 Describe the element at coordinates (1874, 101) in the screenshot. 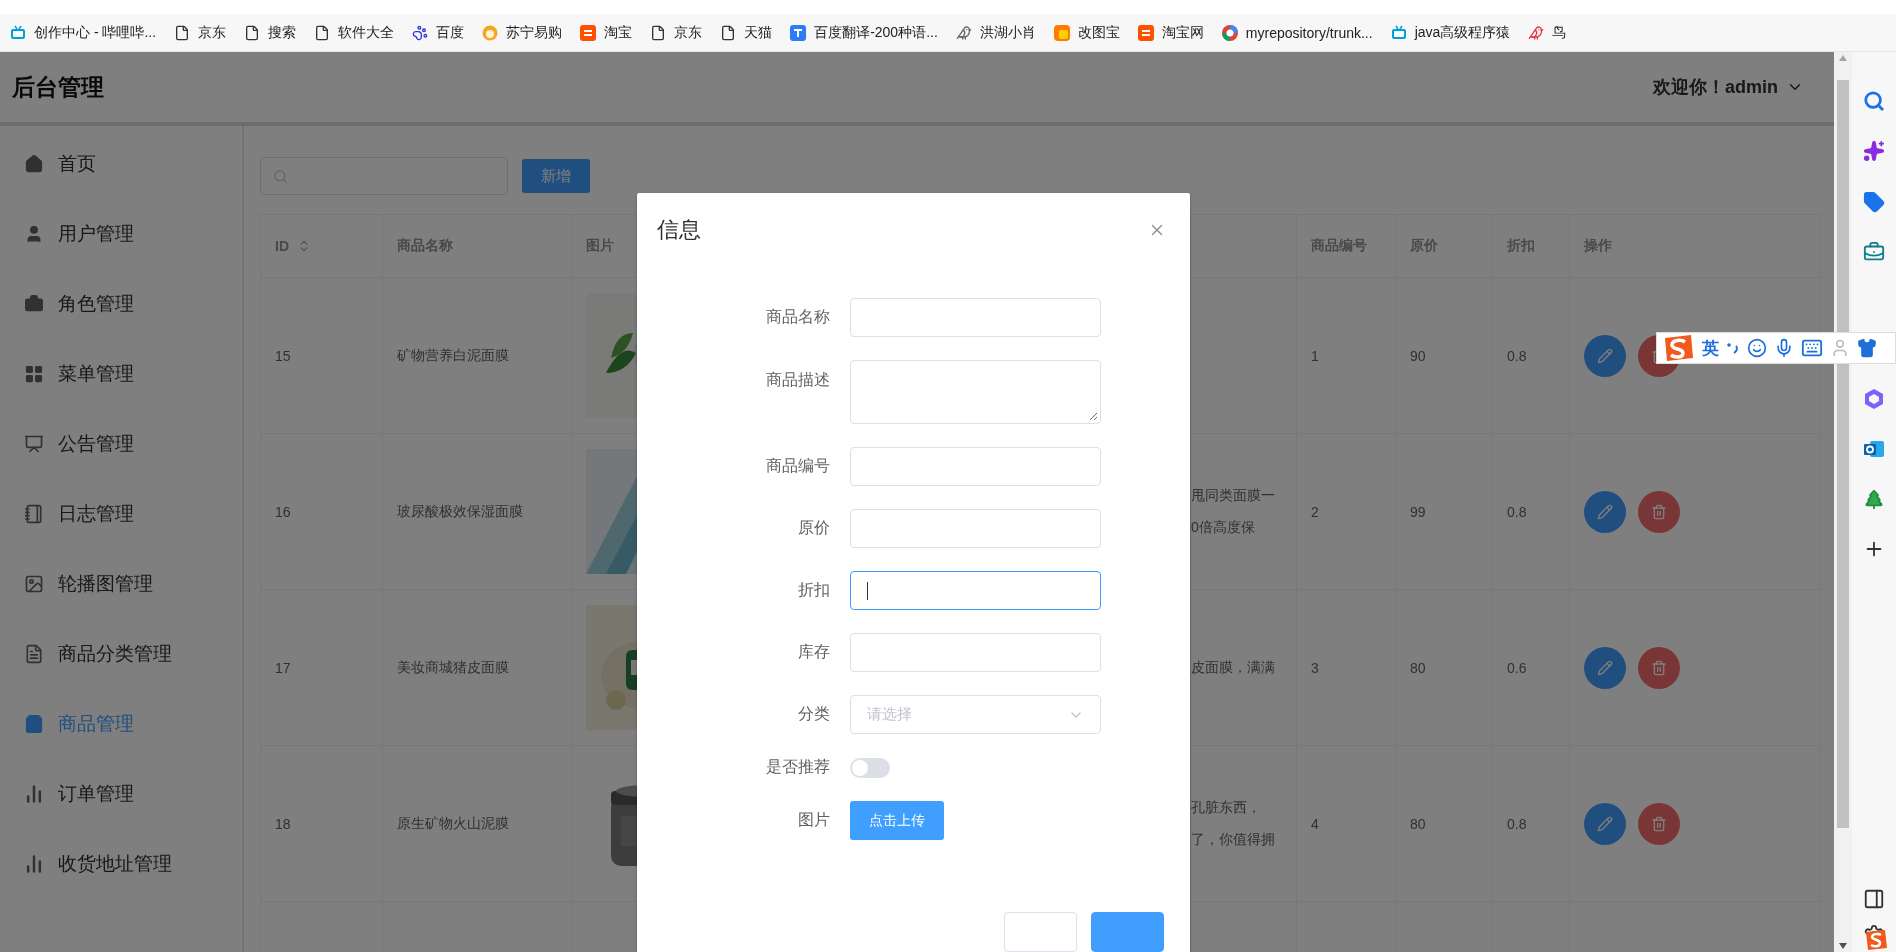

I see `search-icon` at that location.